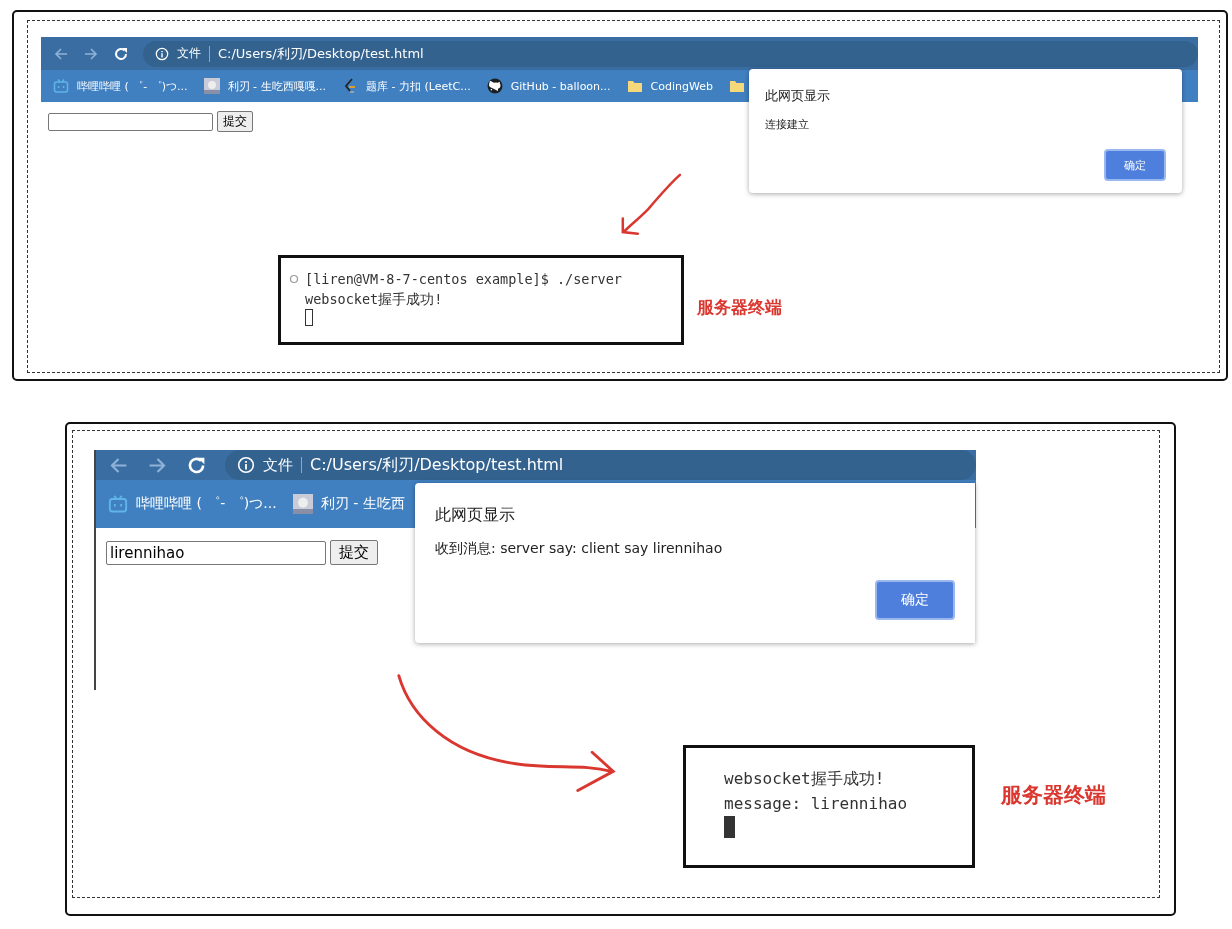 This screenshot has height=929, width=1232. I want to click on reload-icon, so click(121, 53).